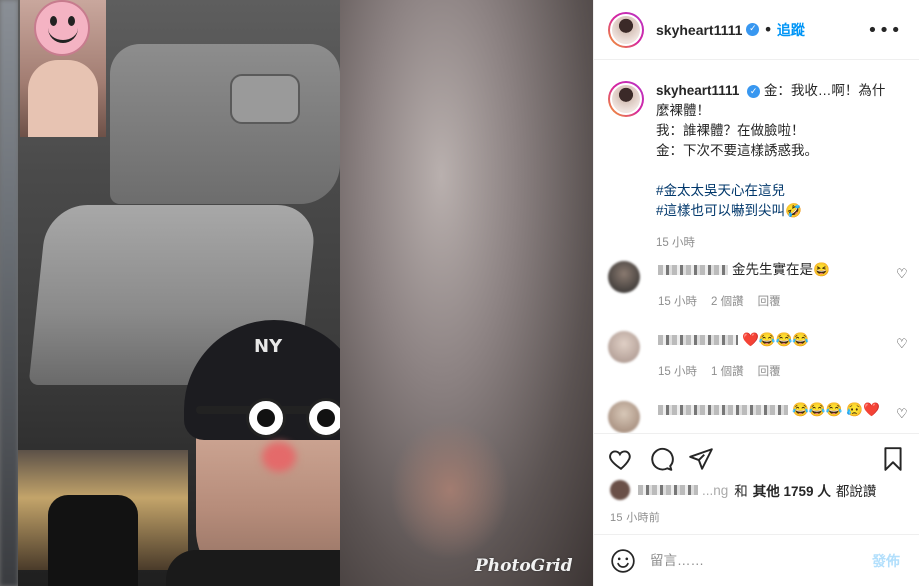  What do you see at coordinates (626, 29) in the screenshot?
I see `profile-avatar` at bounding box center [626, 29].